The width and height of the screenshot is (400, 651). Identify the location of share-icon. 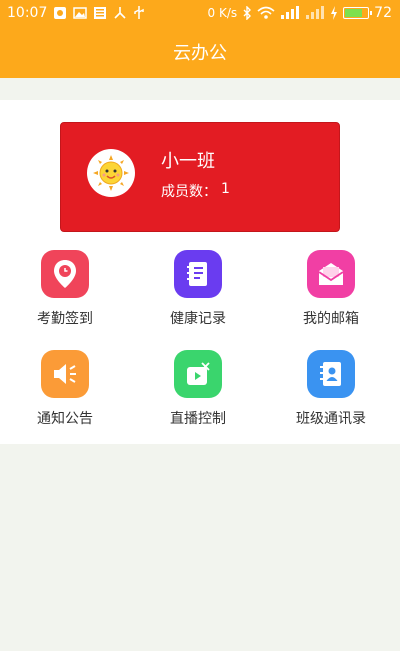
(120, 13).